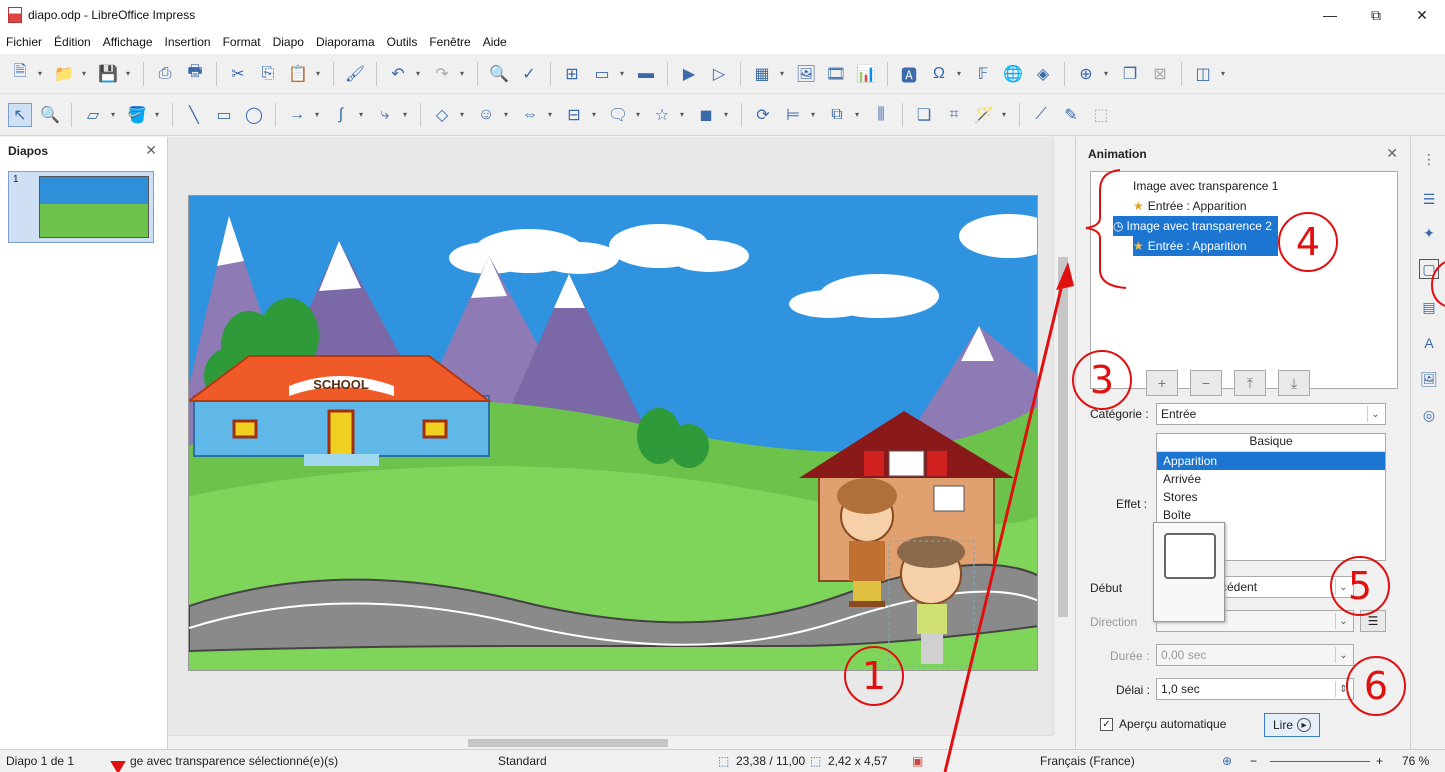 The image size is (1445, 772). What do you see at coordinates (20, 74) in the screenshot?
I see `new-document-icon: 🗎` at bounding box center [20, 74].